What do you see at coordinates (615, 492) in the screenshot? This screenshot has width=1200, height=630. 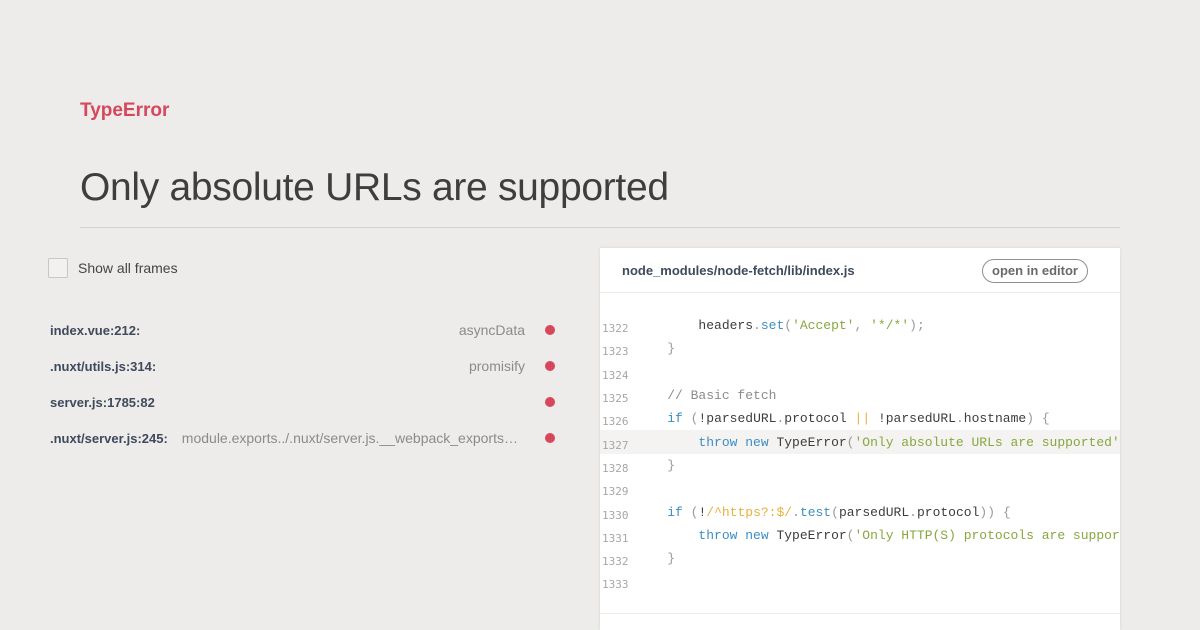 I see `line-number: 1329` at bounding box center [615, 492].